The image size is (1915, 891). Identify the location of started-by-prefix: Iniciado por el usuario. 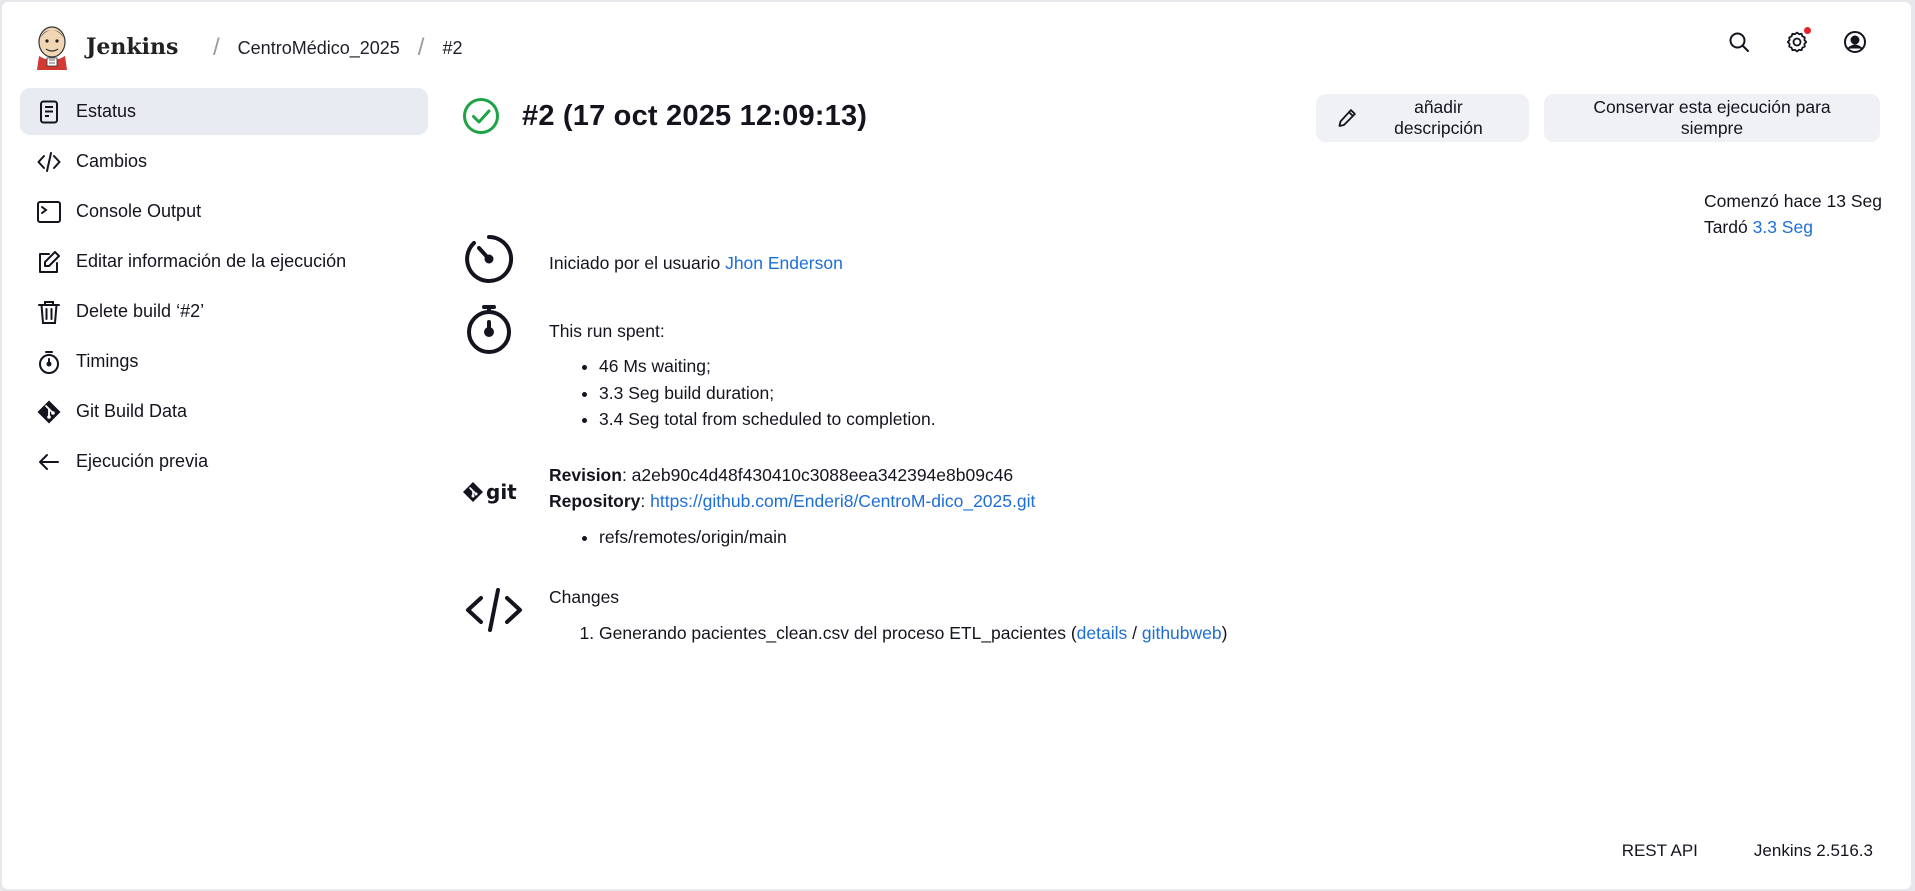
(637, 263).